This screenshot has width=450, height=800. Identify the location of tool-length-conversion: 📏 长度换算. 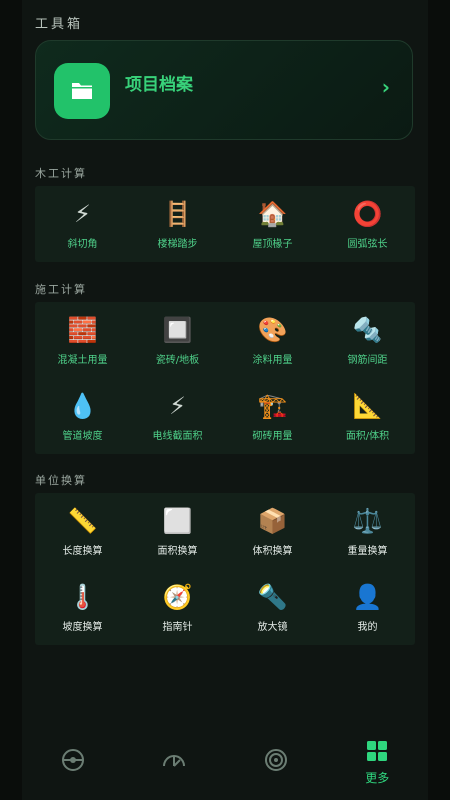
(82, 531).